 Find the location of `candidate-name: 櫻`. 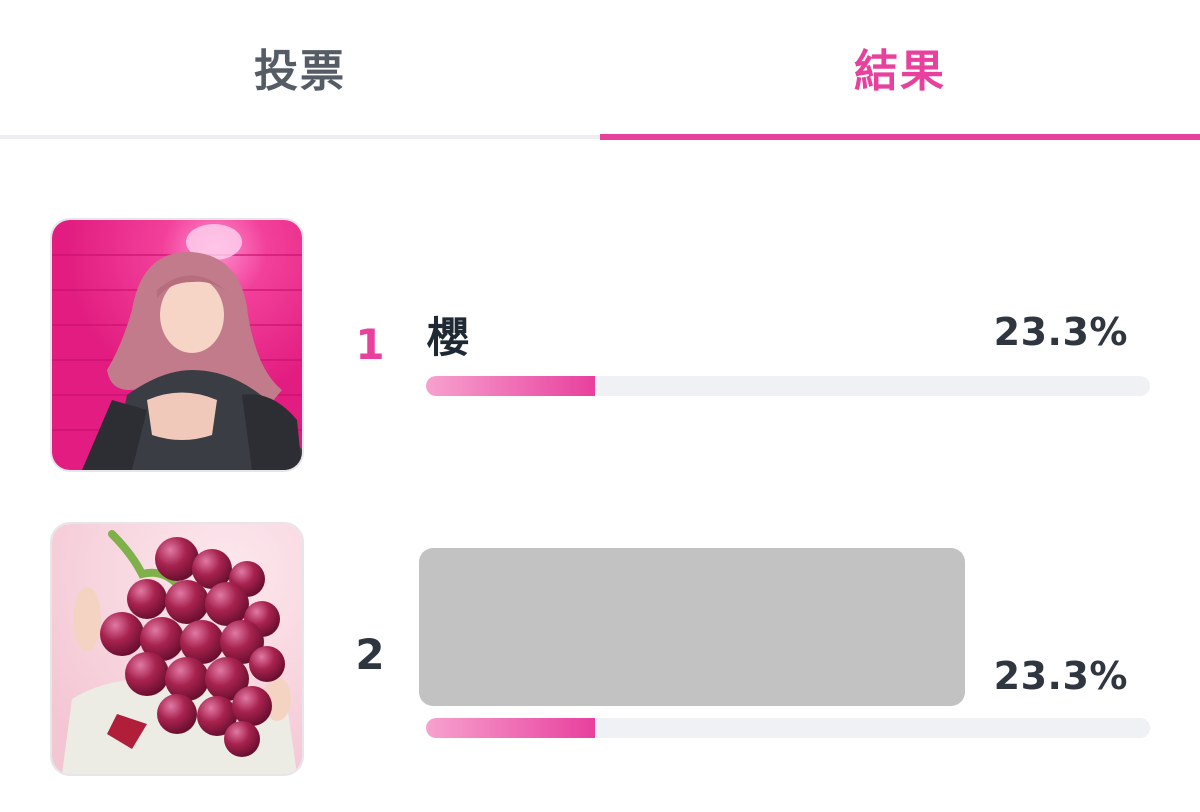

candidate-name: 櫻 is located at coordinates (448, 337).